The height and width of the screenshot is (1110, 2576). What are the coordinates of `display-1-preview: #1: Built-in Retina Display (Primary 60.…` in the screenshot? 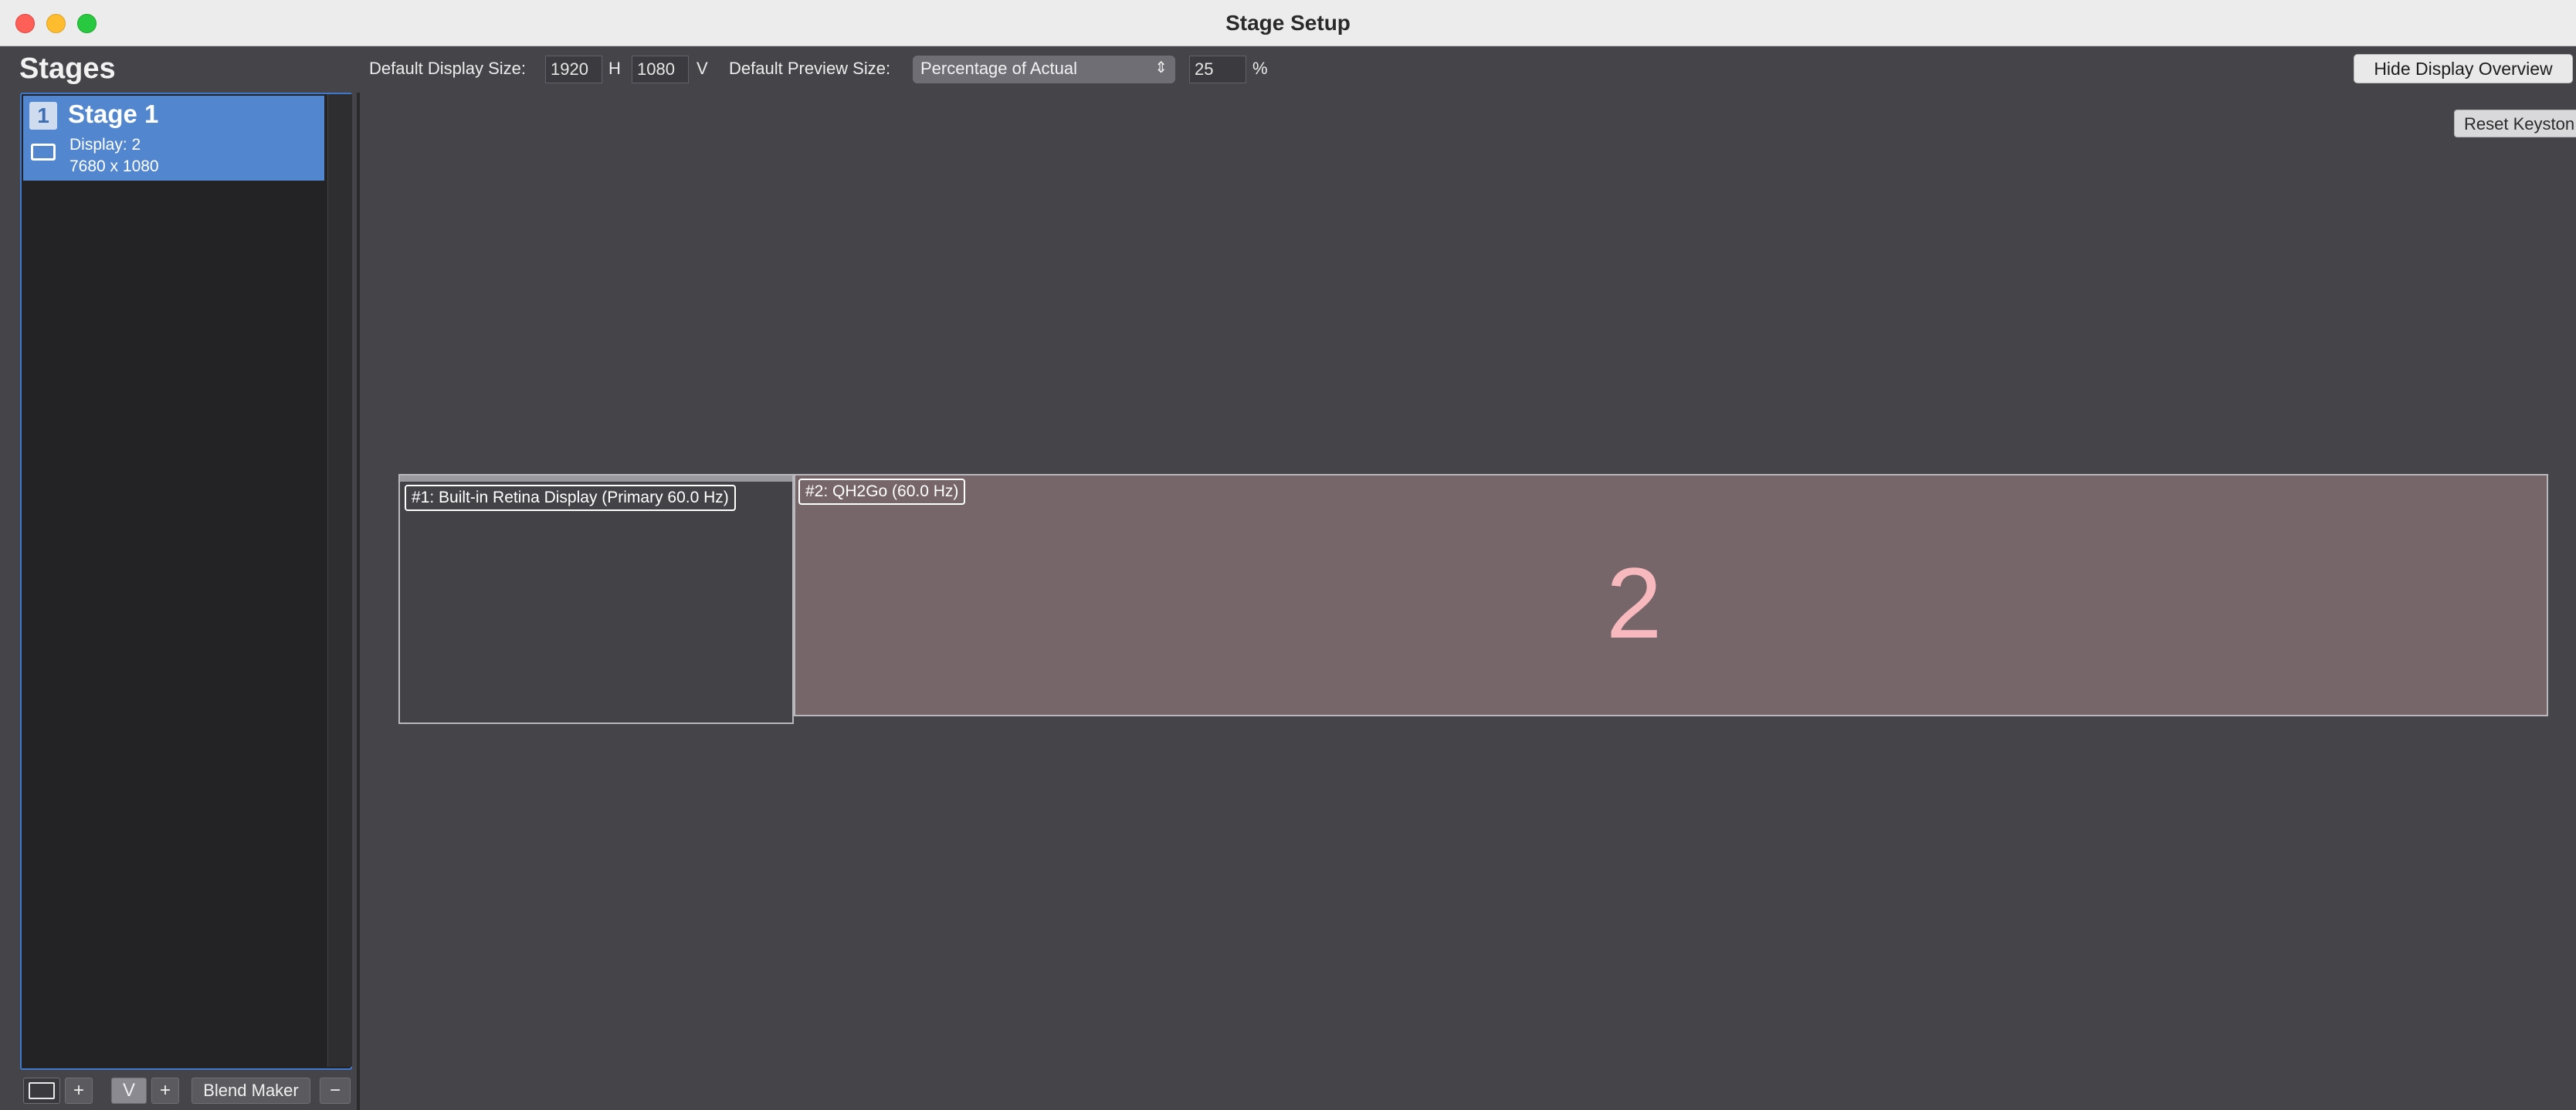 It's located at (596, 599).